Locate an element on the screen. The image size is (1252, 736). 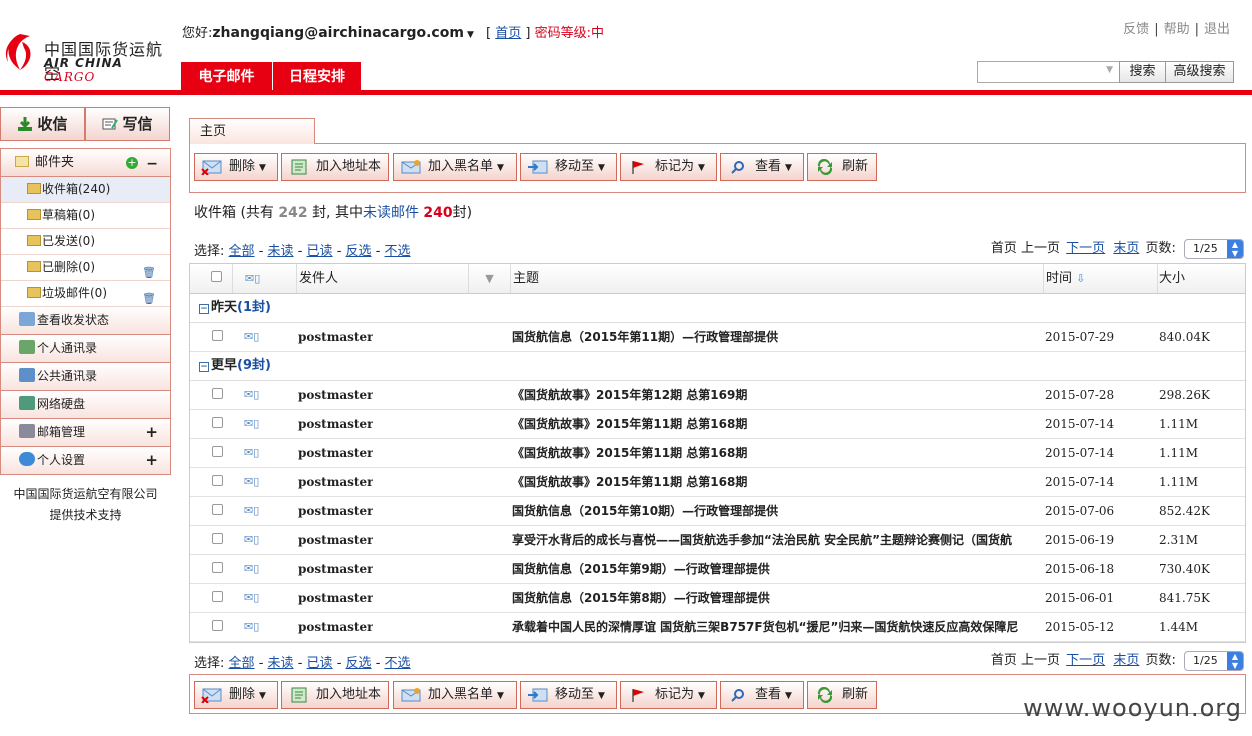
feedback-link: 反馈 is located at coordinates (1136, 29).